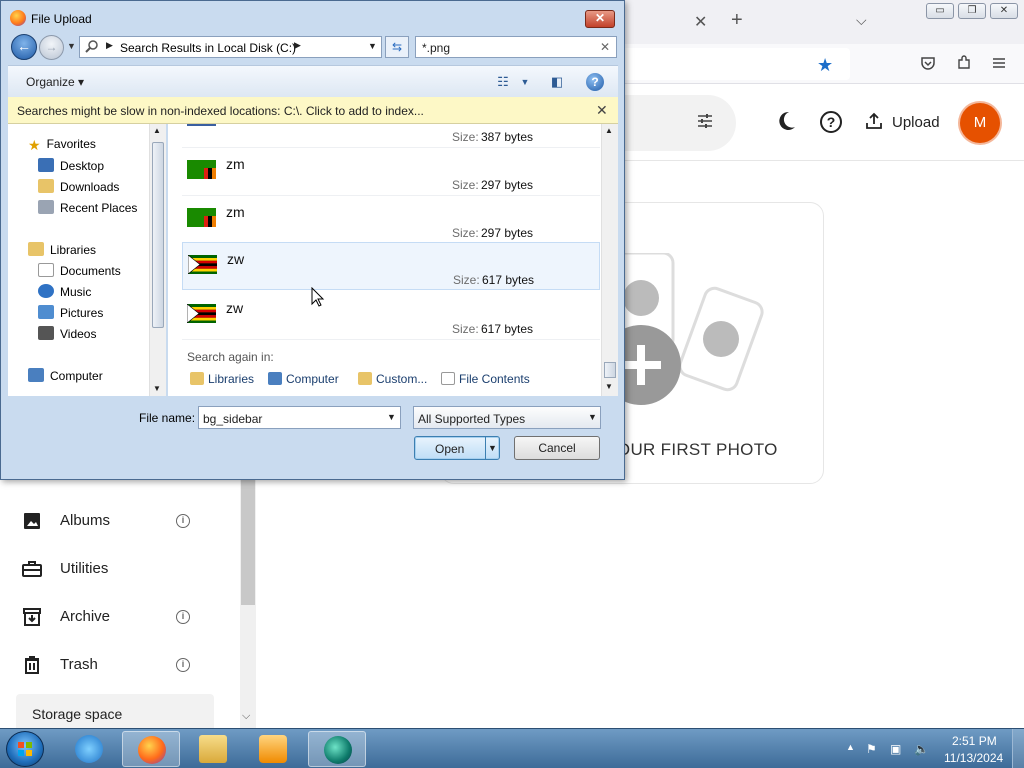 The width and height of the screenshot is (1024, 768). Describe the element at coordinates (299, 417) in the screenshot. I see `file-name-field: bg_sidebar ▼` at that location.